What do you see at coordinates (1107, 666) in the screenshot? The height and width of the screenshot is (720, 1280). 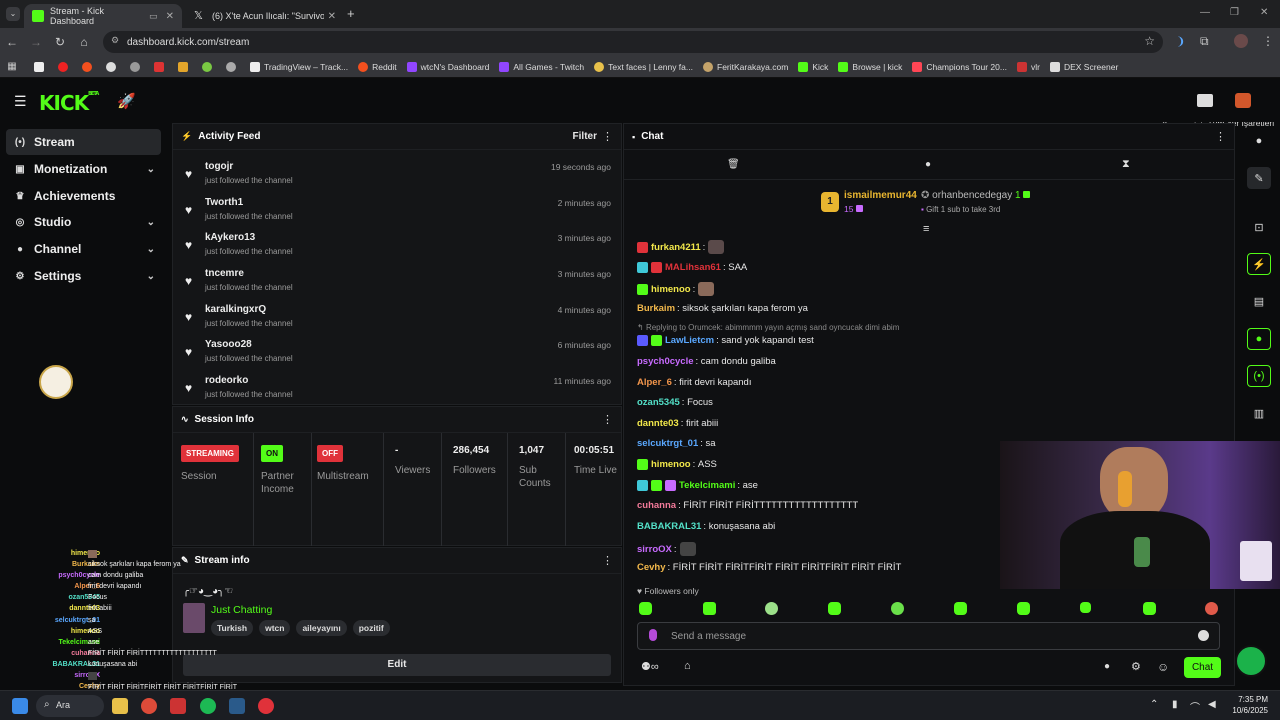 I see `chat-users-icon: ●` at bounding box center [1107, 666].